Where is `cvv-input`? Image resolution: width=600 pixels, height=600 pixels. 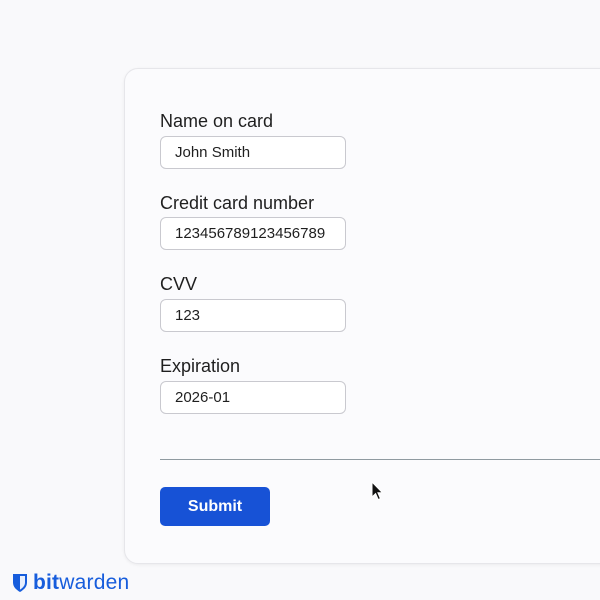
cvv-input is located at coordinates (253, 315).